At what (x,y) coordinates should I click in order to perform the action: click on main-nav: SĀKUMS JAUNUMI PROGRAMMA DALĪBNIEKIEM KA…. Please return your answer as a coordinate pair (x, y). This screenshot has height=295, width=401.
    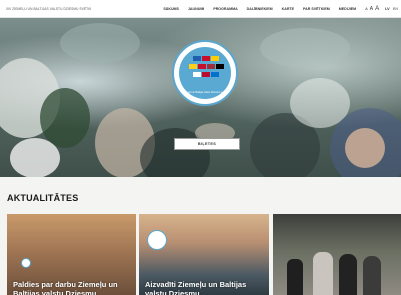
    Looking at the image, I should click on (276, 9).